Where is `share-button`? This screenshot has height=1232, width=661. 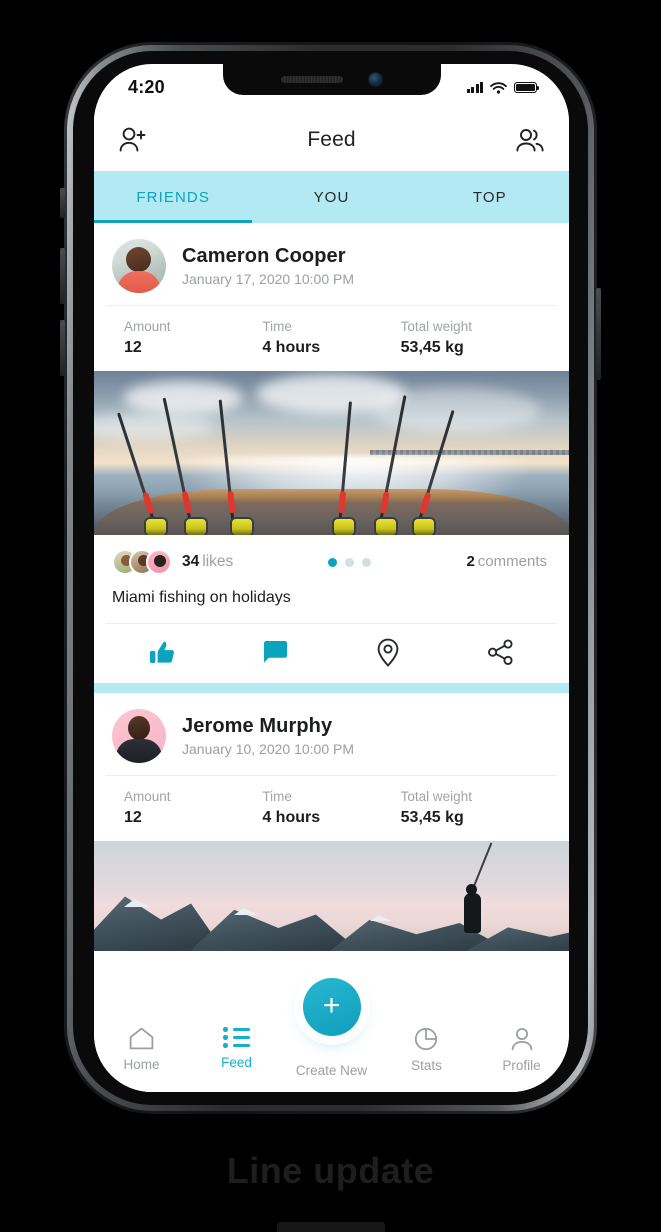 share-button is located at coordinates (500, 652).